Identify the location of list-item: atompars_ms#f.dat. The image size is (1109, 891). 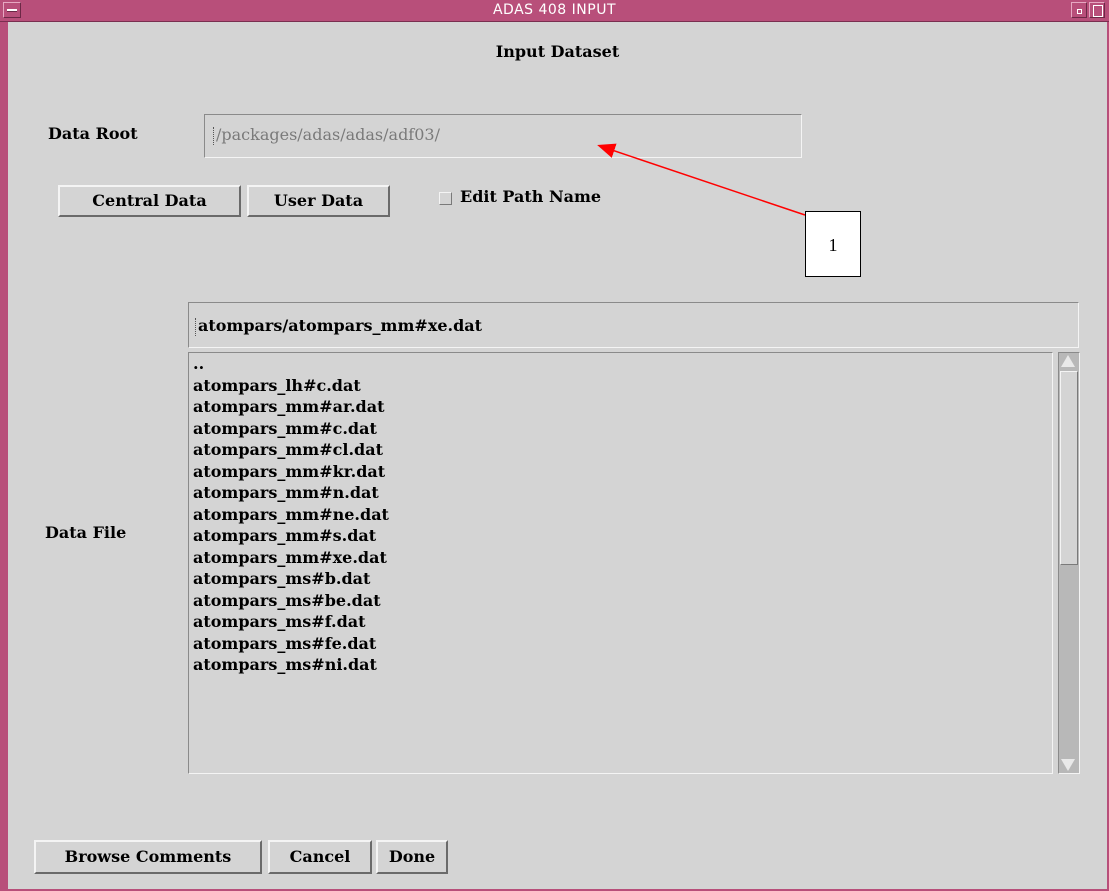
(620, 622).